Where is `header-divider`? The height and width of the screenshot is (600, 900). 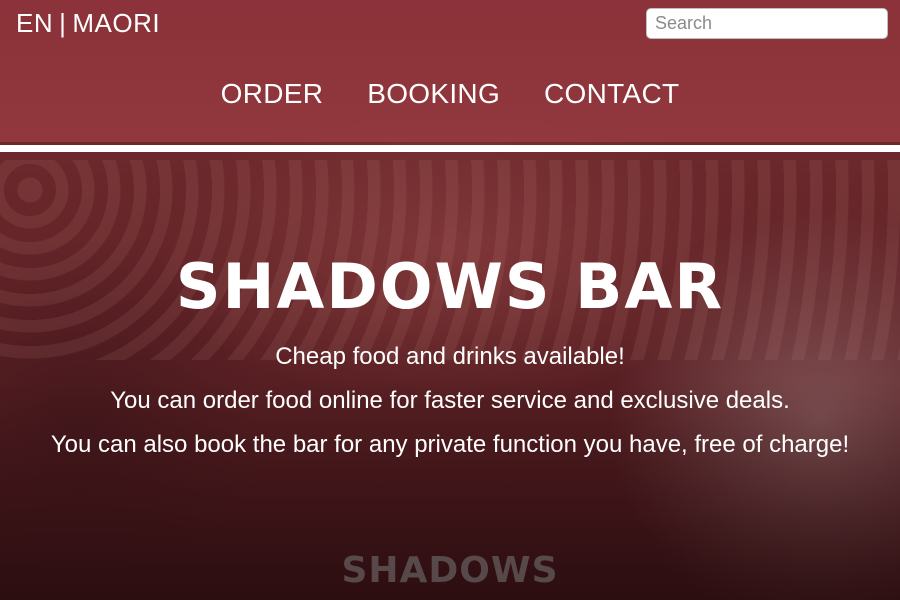 header-divider is located at coordinates (450, 148).